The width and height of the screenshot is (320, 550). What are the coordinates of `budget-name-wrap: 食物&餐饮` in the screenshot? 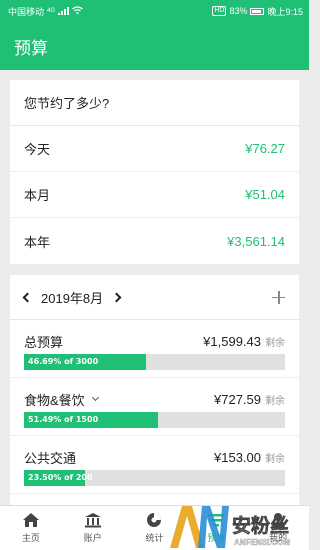 It's located at (61, 399).